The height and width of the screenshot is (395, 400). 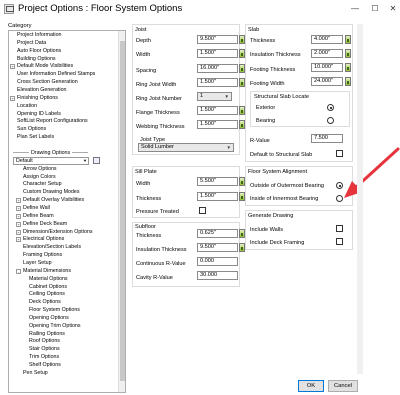 I want to click on tree-scroll-thumb, so click(x=122, y=211).